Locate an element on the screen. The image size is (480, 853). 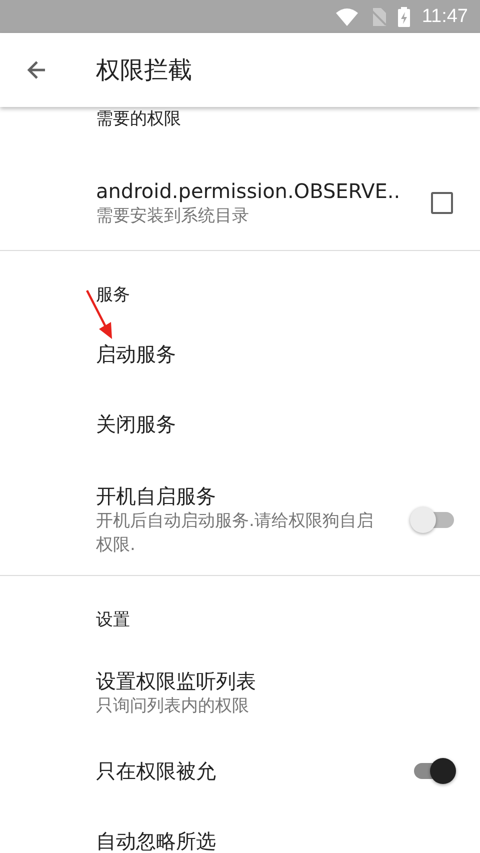
setting-title: 只在权限被允 is located at coordinates (156, 771).